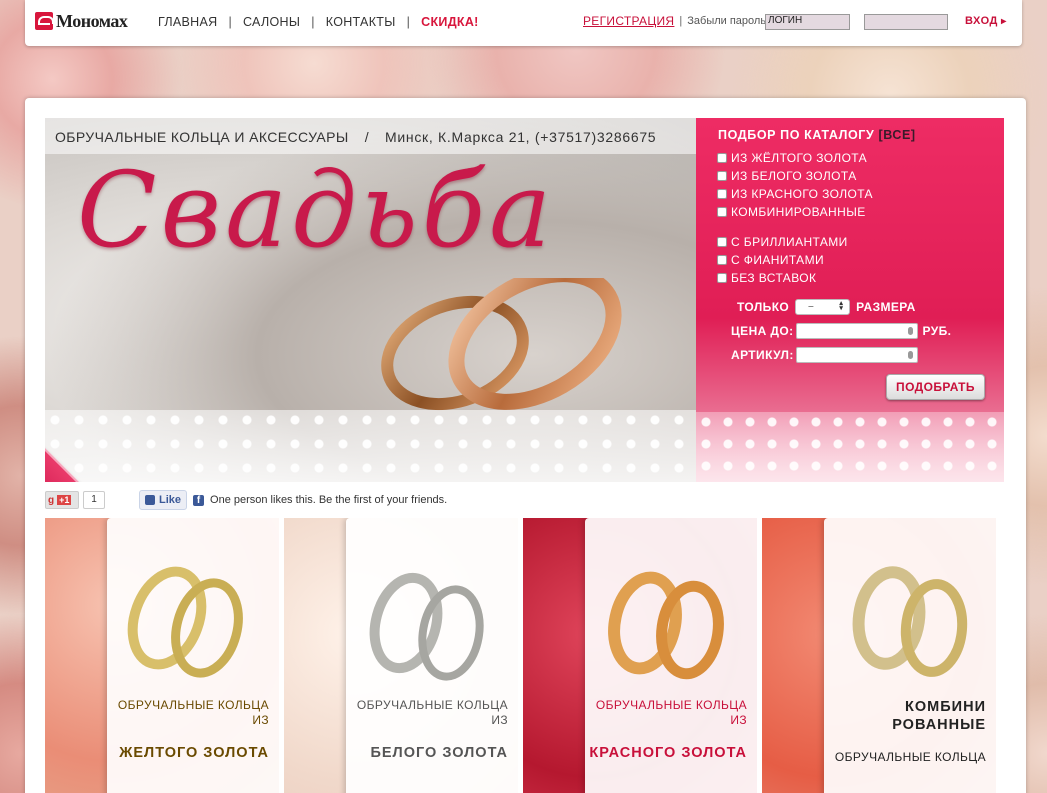 This screenshot has width=1047, height=793. What do you see at coordinates (762, 331) in the screenshot?
I see `price-label: ЦЕНА ДО:` at bounding box center [762, 331].